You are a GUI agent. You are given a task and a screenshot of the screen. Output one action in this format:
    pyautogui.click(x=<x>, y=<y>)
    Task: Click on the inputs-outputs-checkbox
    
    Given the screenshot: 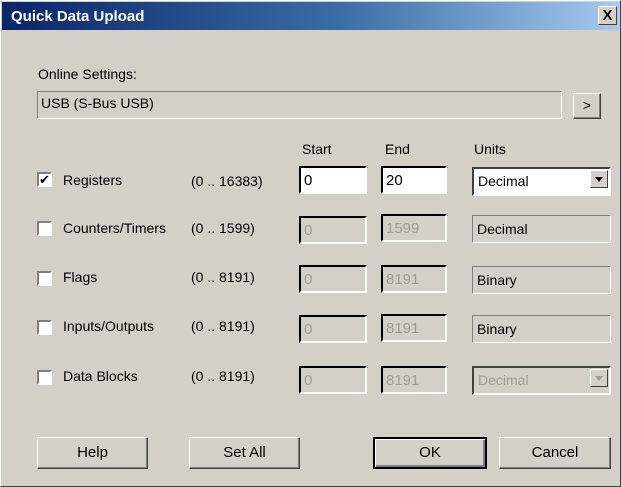 What is the action you would take?
    pyautogui.click(x=44, y=327)
    